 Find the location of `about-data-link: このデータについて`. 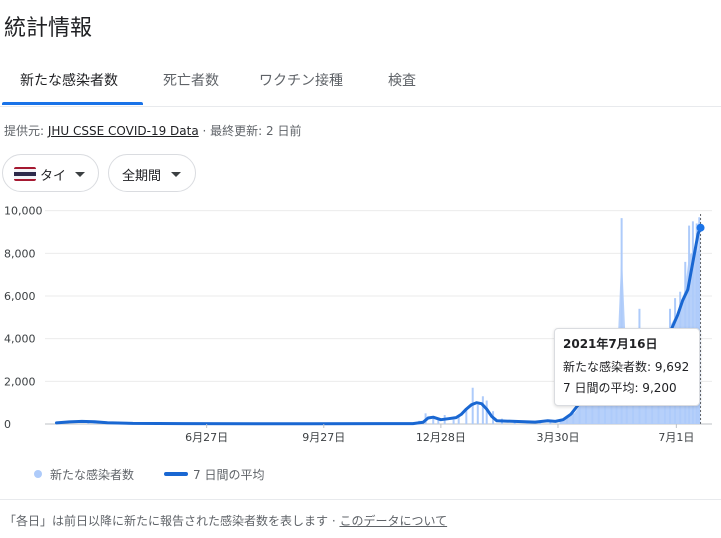

about-data-link: このデータについて is located at coordinates (393, 521).